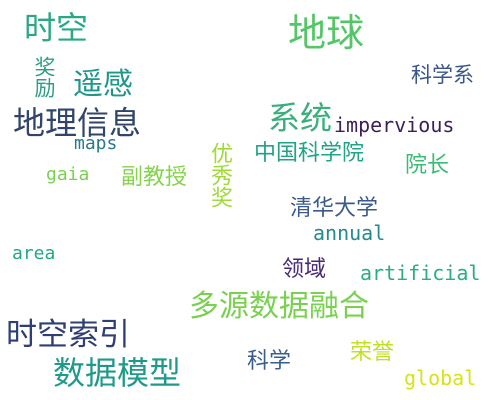 This screenshot has height=400, width=500. Describe the element at coordinates (300, 118) in the screenshot. I see `word-xitong: 系统` at that location.